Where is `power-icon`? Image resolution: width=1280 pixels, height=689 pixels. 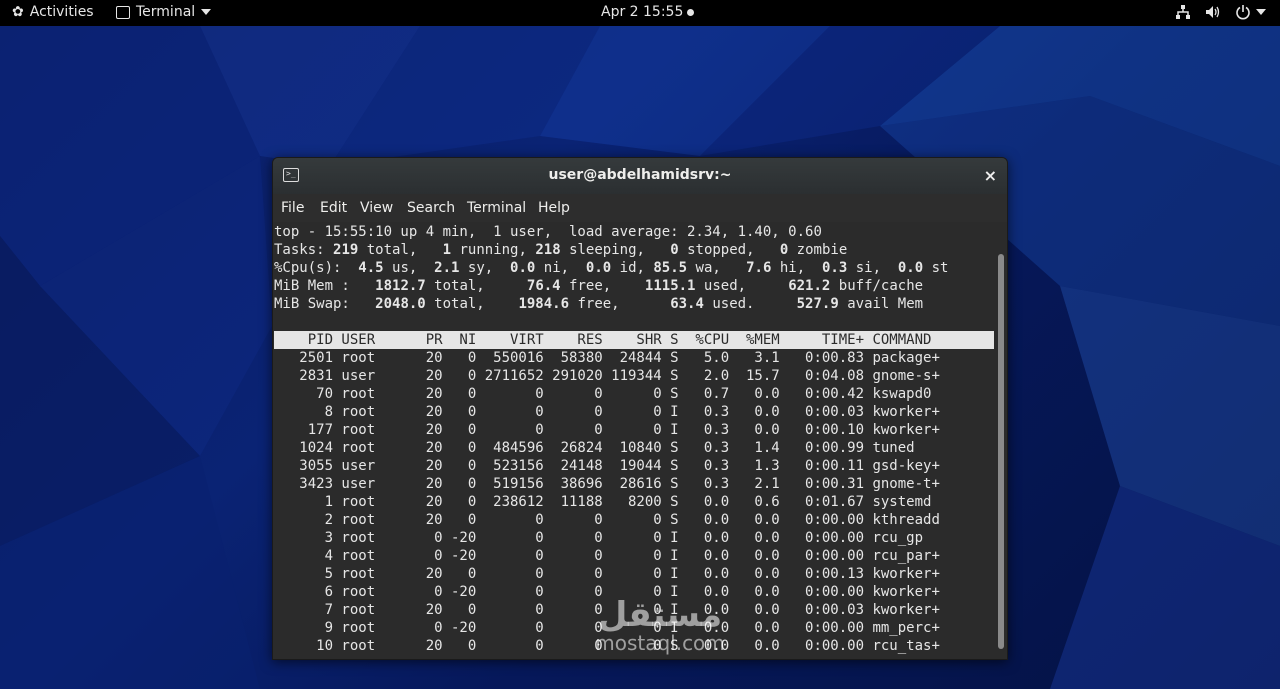 power-icon is located at coordinates (1243, 12).